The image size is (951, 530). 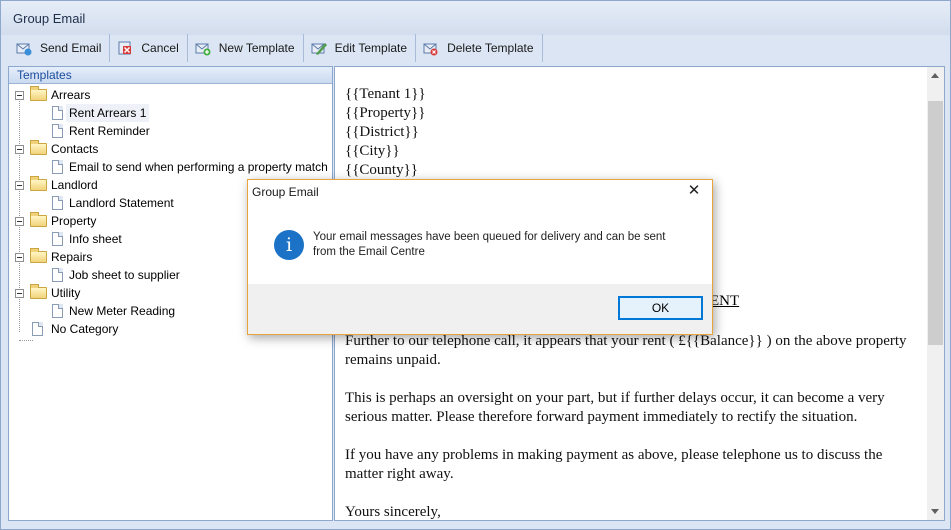 I want to click on window-title: Group Email, so click(x=49, y=18).